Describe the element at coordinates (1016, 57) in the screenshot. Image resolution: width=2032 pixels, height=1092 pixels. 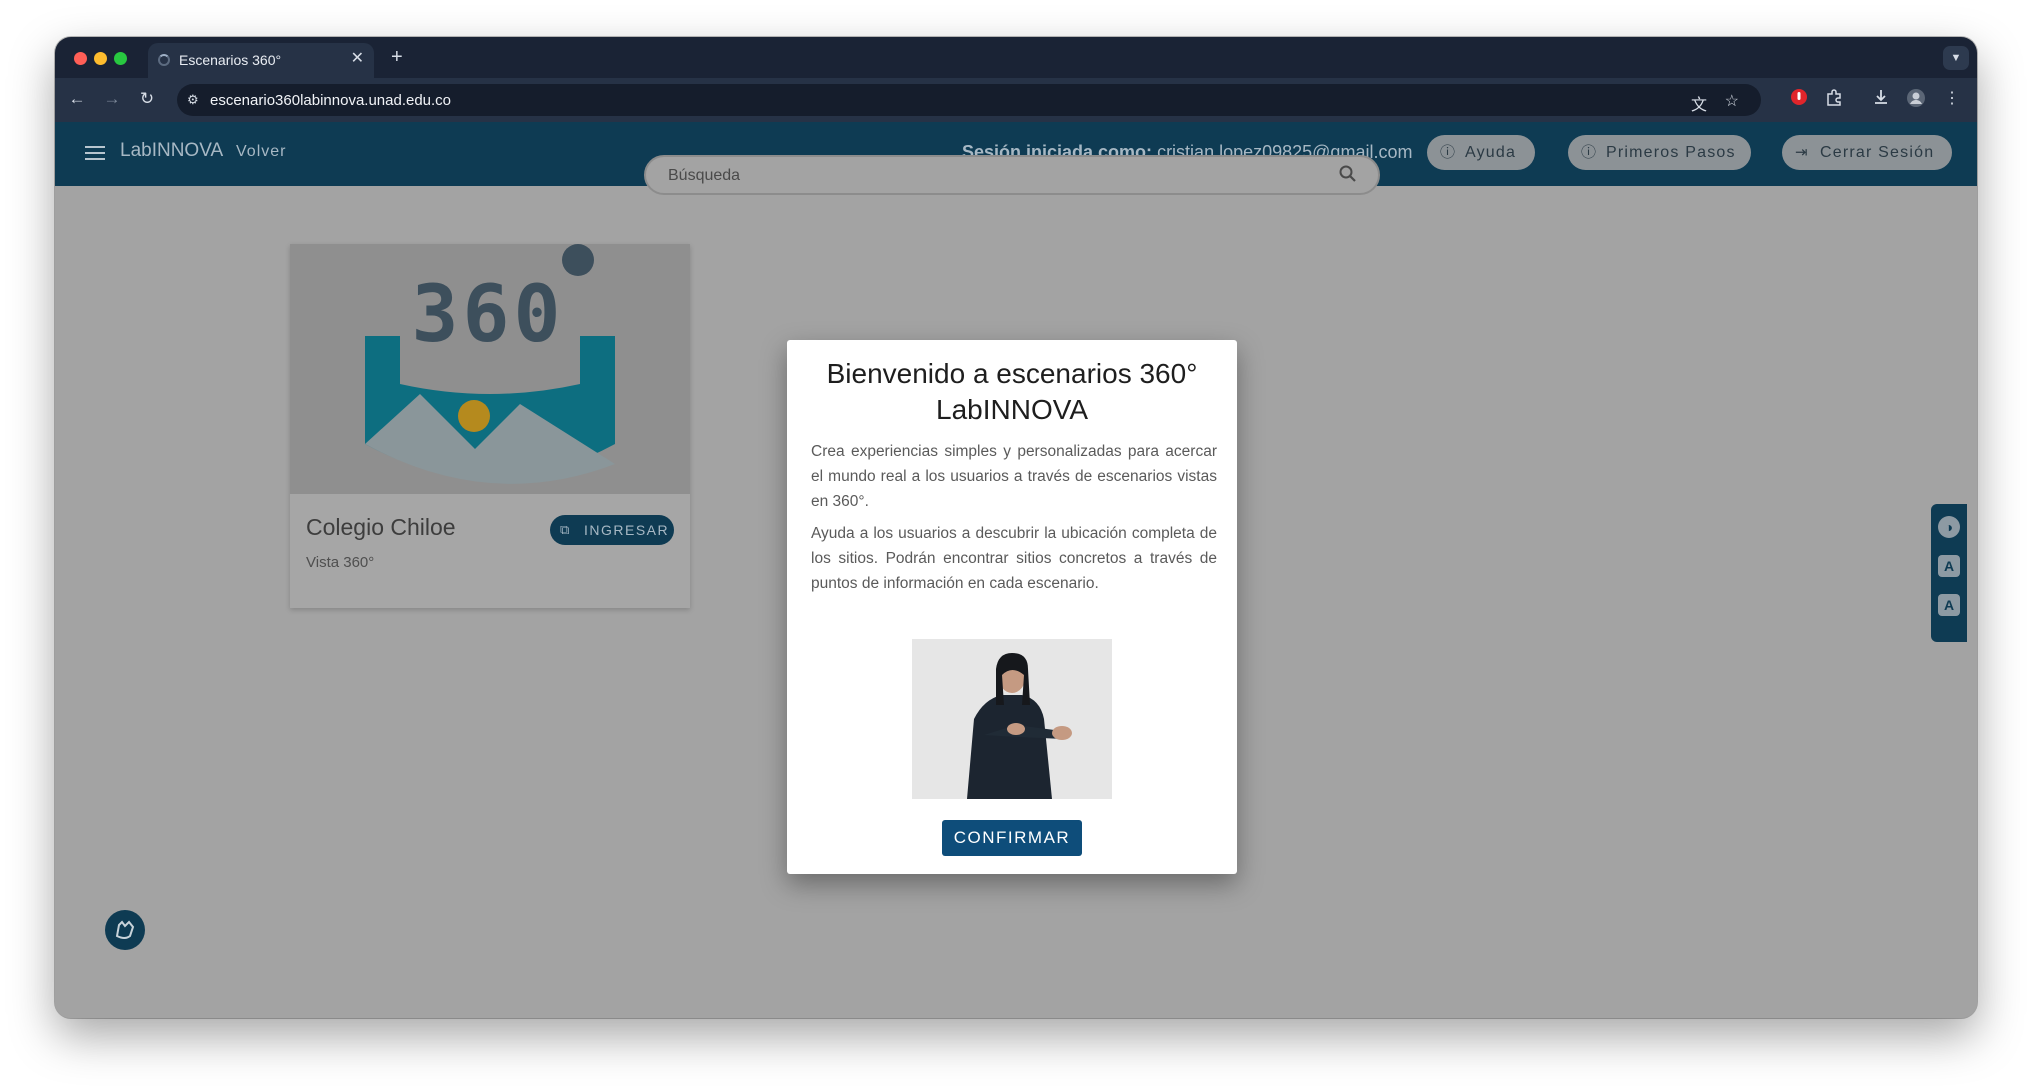
I see `browser-tab-bar: Escenarios 360° ✕ + ▼` at that location.